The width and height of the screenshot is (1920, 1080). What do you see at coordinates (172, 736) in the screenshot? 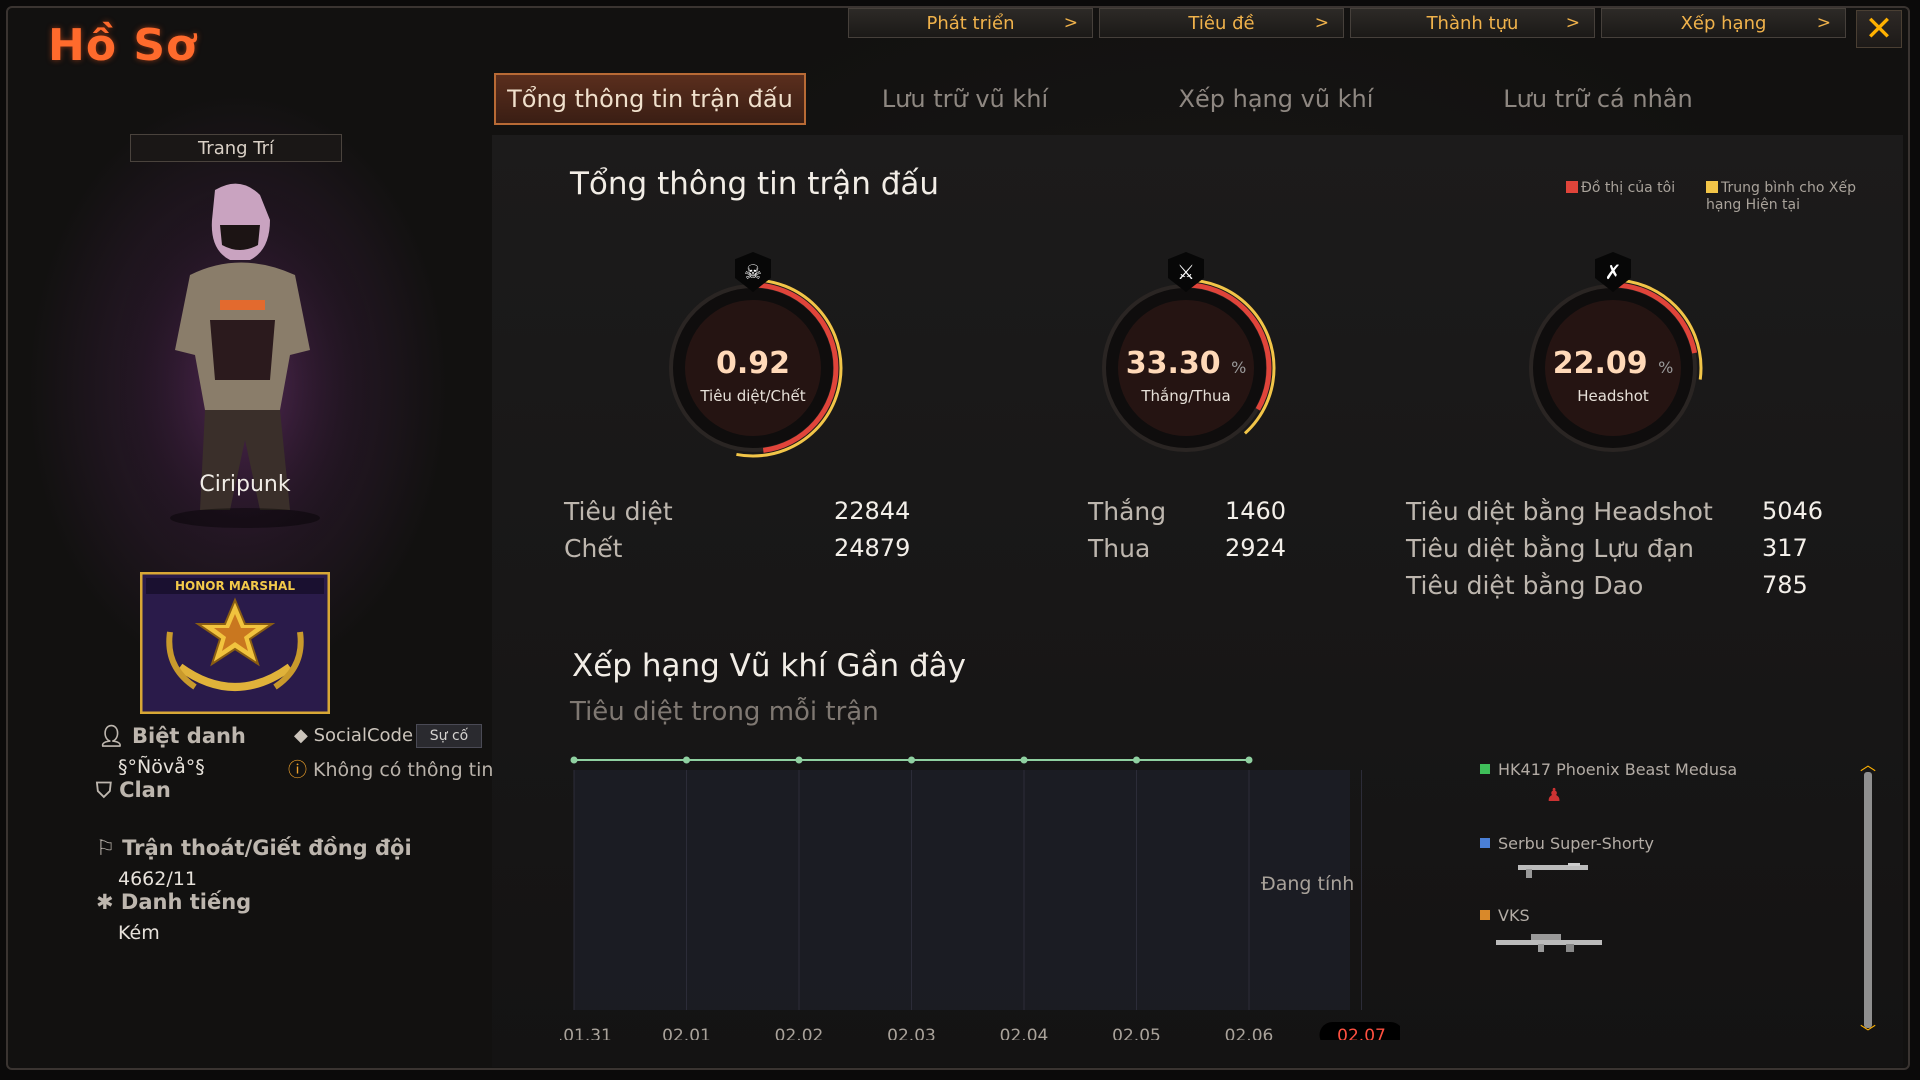
I see `nickname-label: 👤︎ Biệt danh` at bounding box center [172, 736].